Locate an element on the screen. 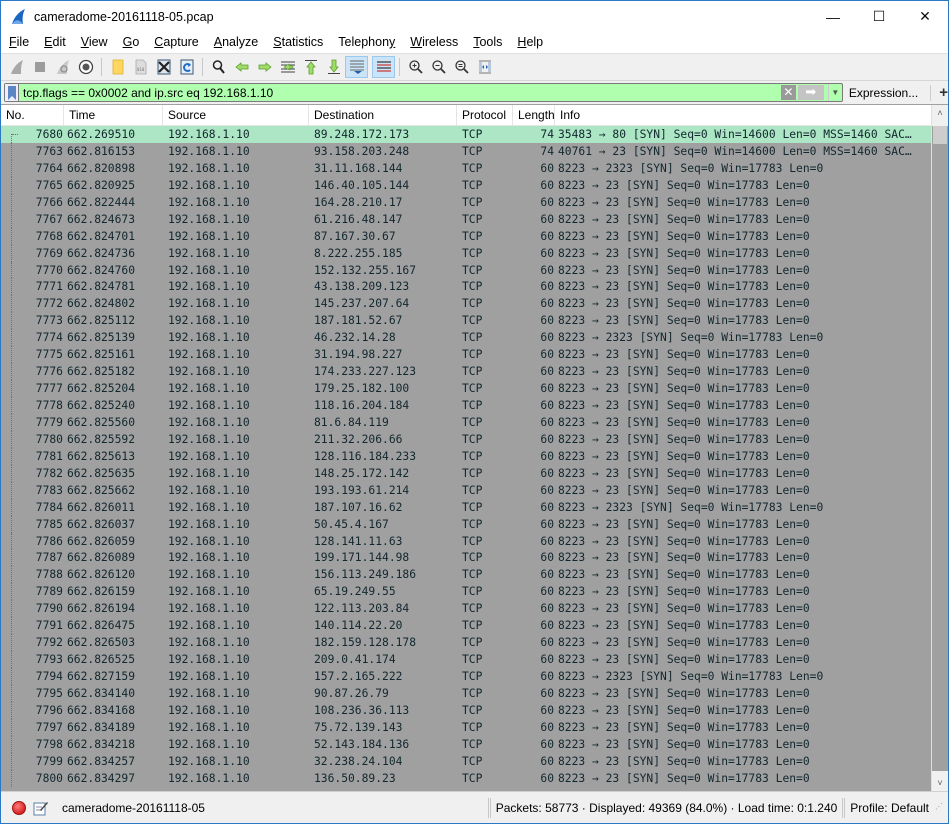  menu-view: View is located at coordinates (94, 42).